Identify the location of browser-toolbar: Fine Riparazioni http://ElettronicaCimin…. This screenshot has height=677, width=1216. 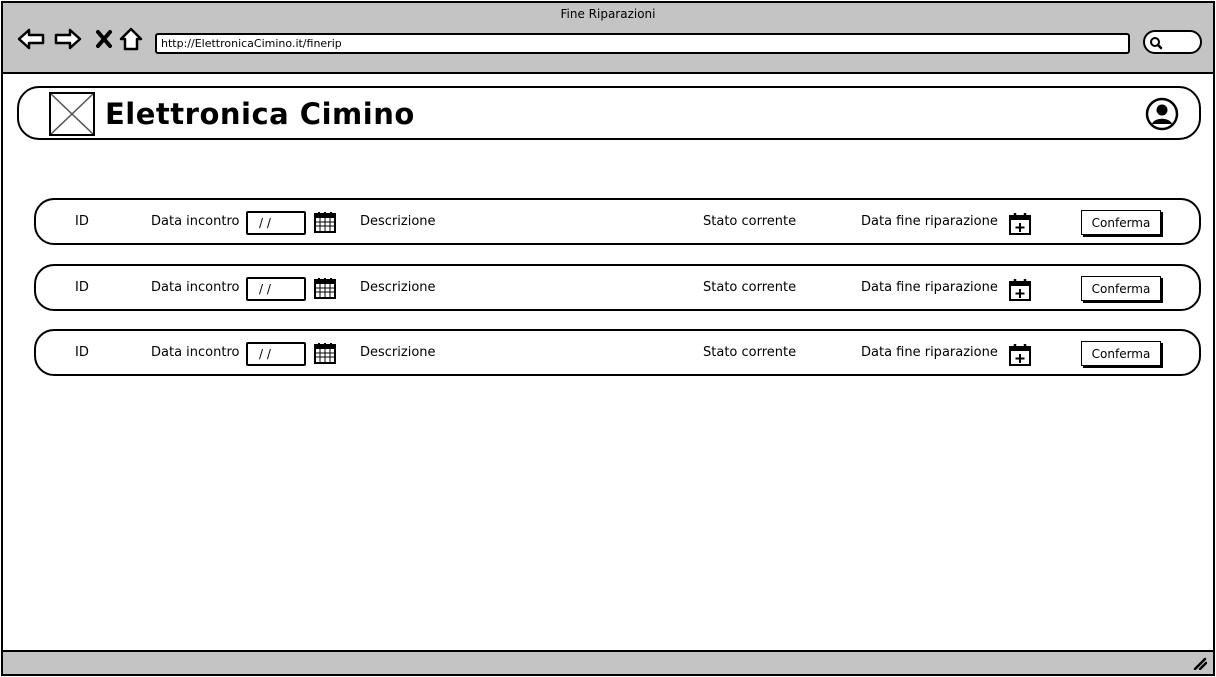
(608, 38).